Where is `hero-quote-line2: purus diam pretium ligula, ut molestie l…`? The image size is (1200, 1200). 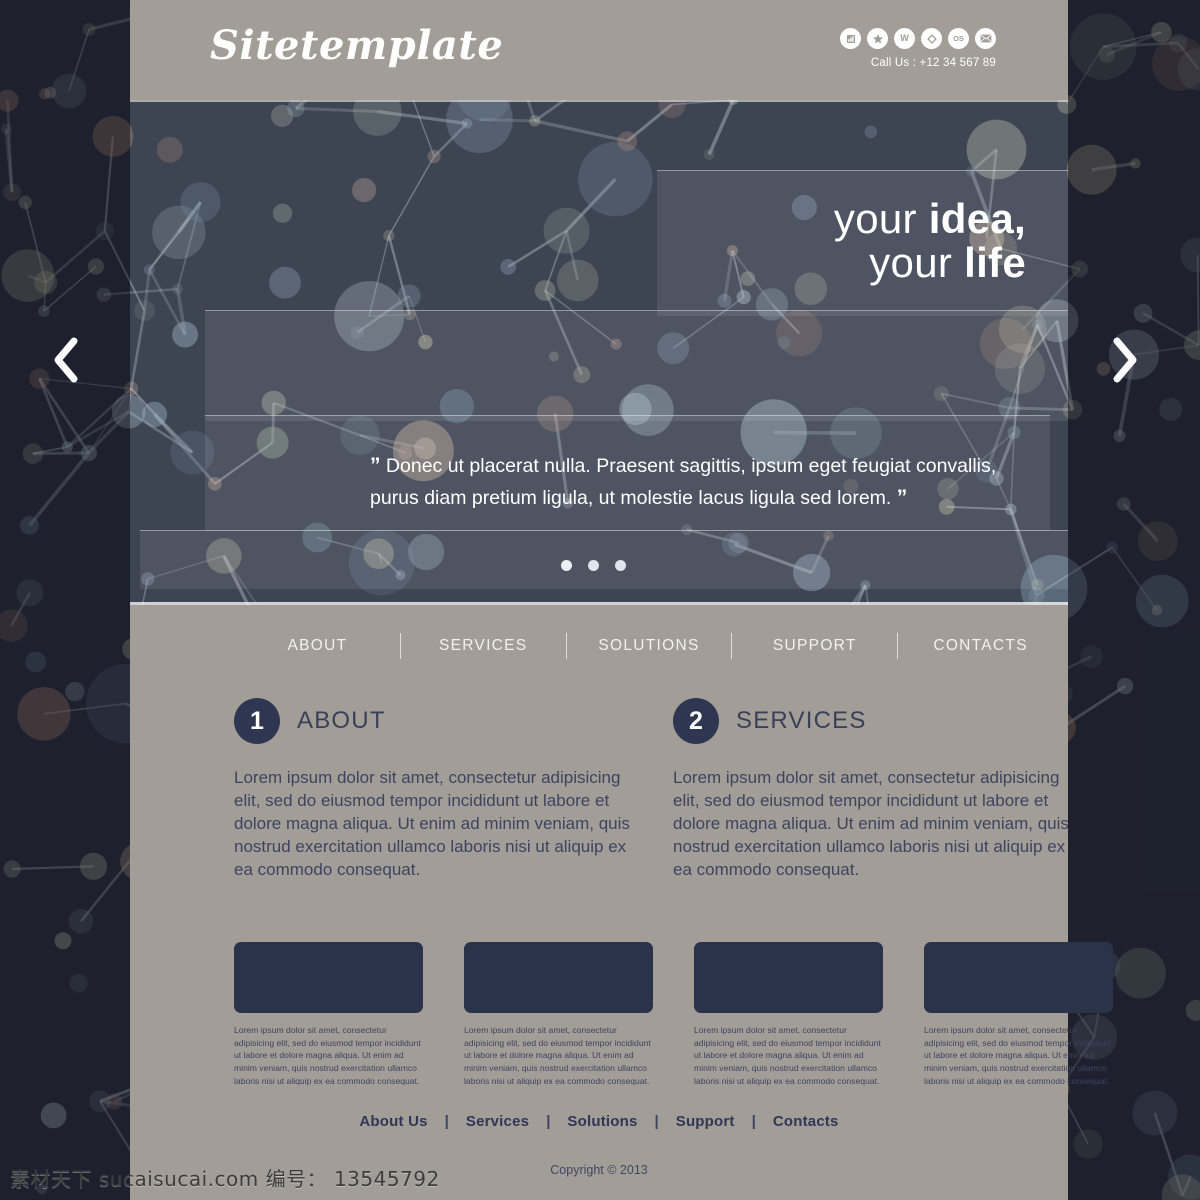 hero-quote-line2: purus diam pretium ligula, ut molestie l… is located at coordinates (740, 498).